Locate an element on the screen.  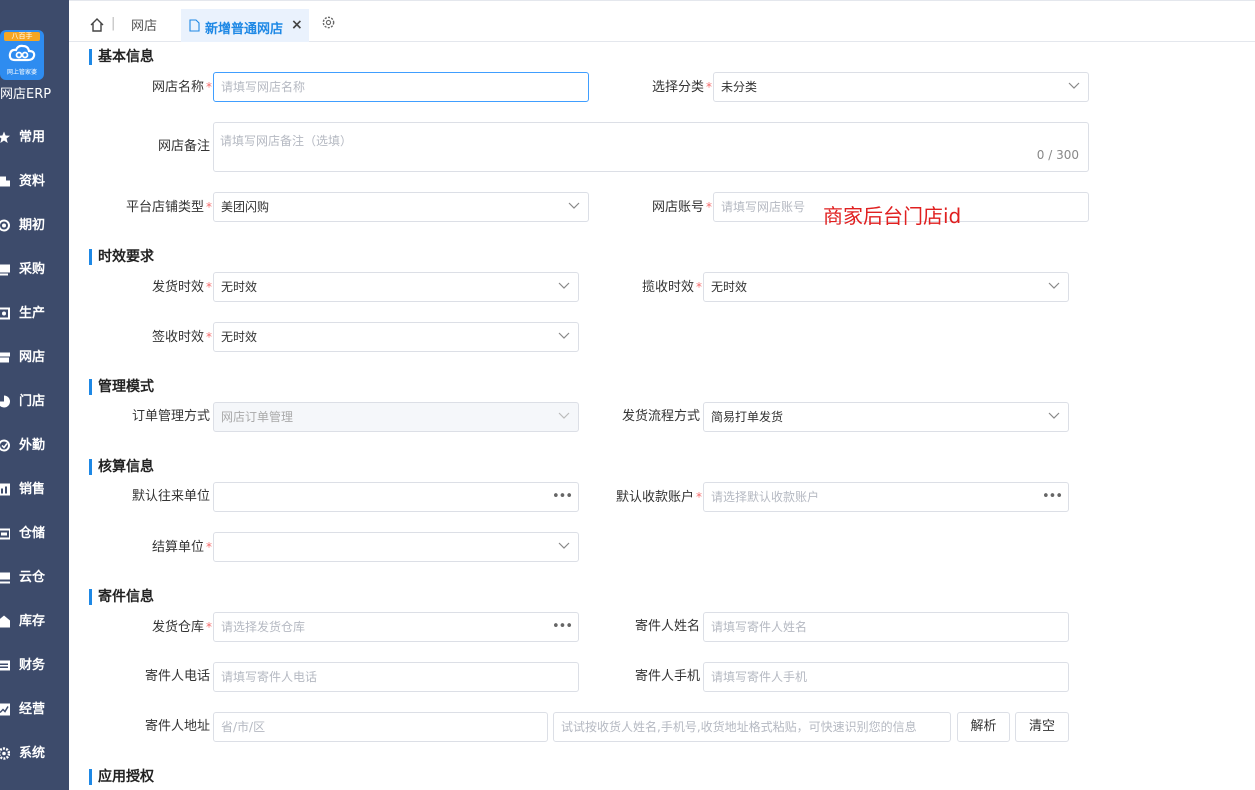
inventory-icon is located at coordinates (5, 621).